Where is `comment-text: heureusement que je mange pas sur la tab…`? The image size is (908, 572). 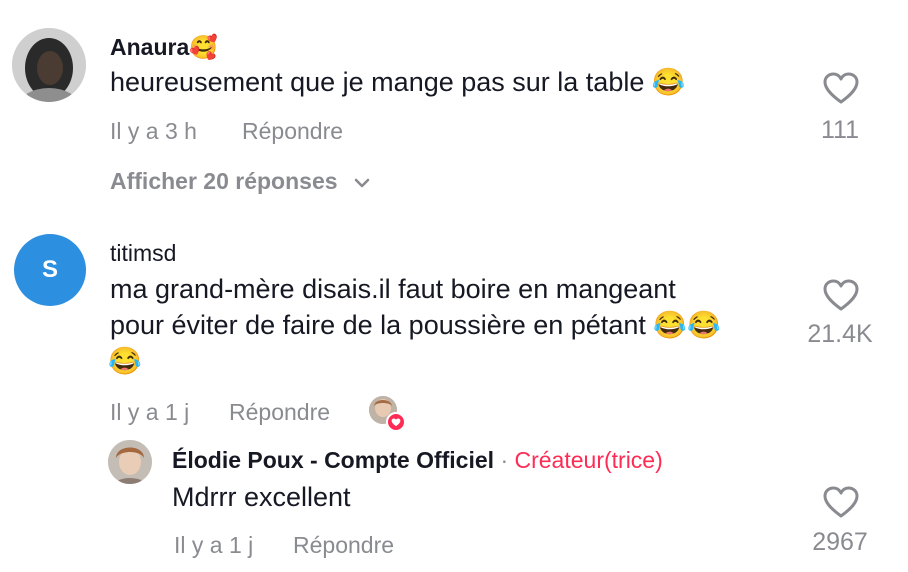
comment-text: heureusement que je mange pas sur la tab… is located at coordinates (398, 82).